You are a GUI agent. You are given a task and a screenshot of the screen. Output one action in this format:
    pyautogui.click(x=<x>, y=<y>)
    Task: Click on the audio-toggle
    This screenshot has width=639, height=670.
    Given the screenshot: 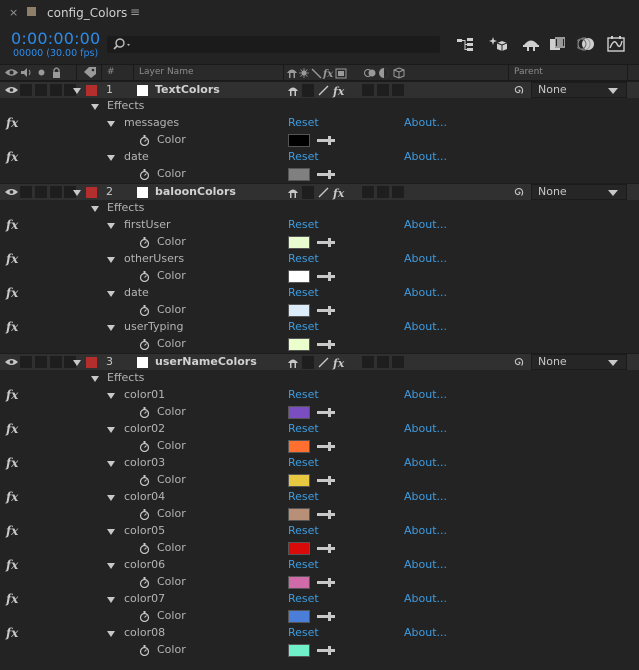 What is the action you would take?
    pyautogui.click(x=26, y=362)
    